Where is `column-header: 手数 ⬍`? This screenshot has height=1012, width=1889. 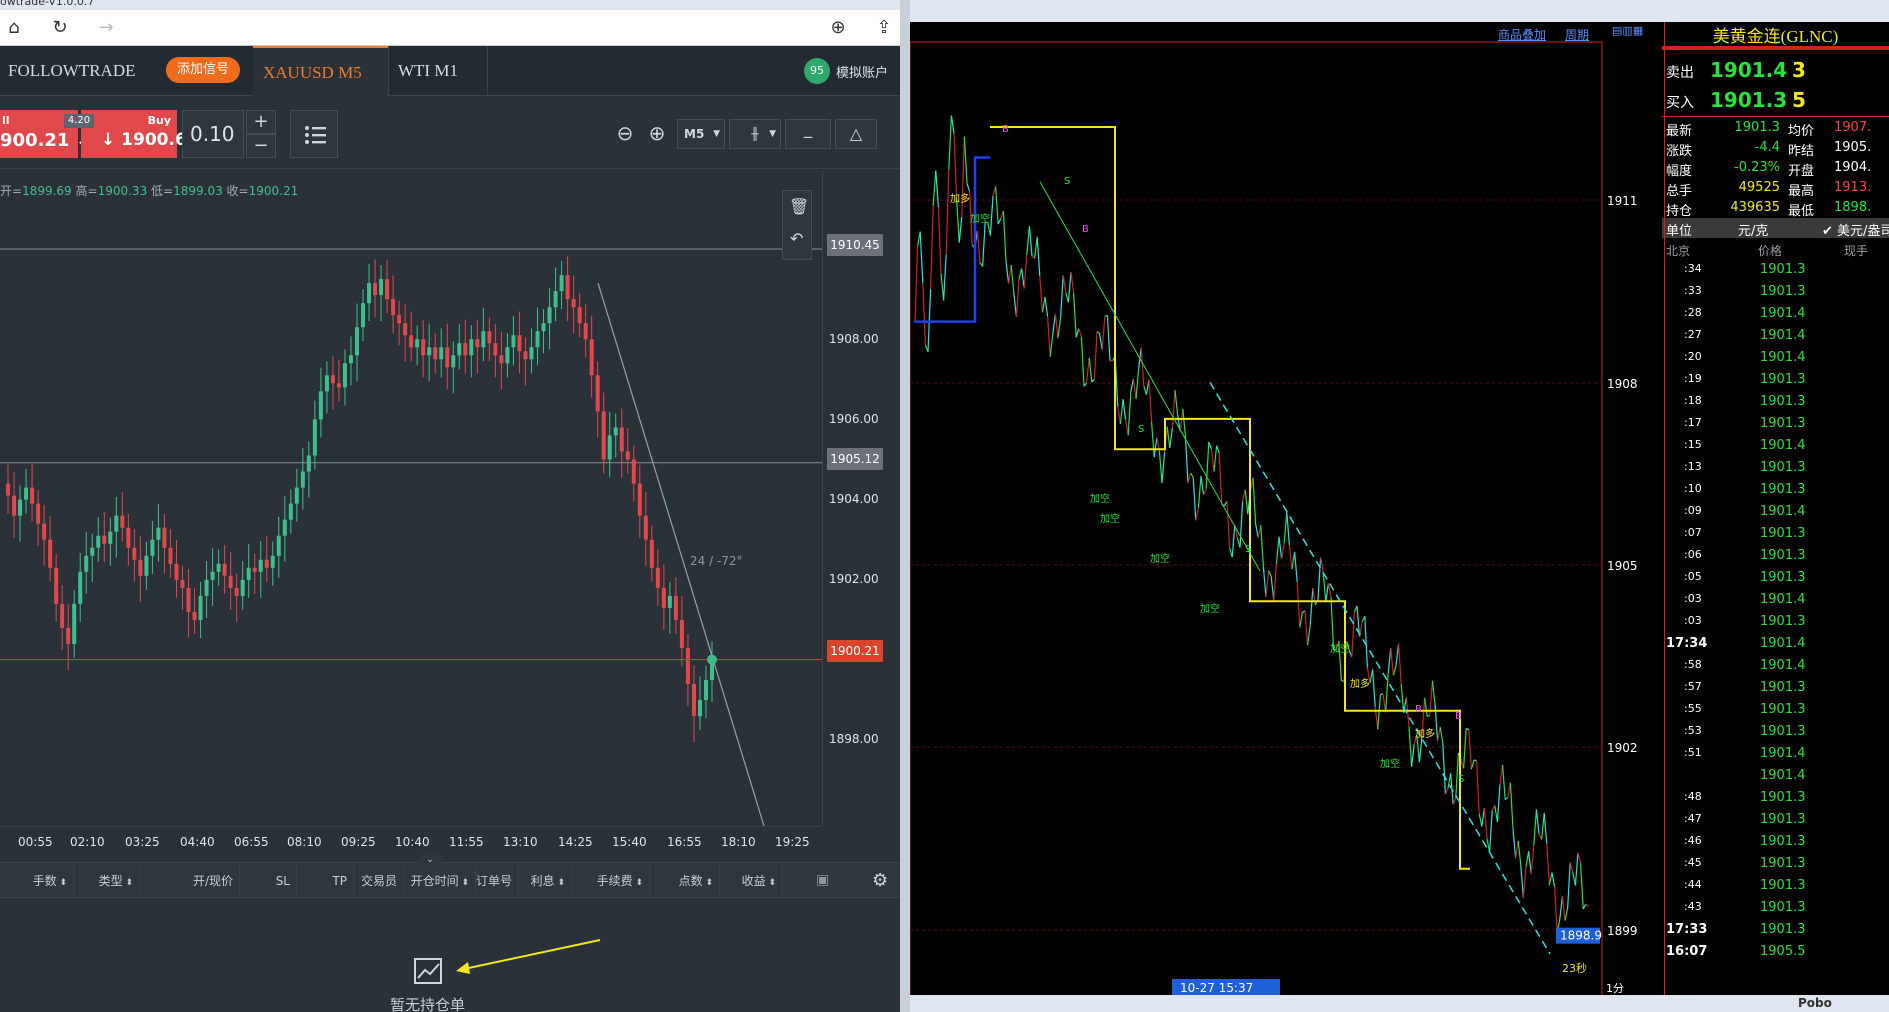 column-header: 手数 ⬍ is located at coordinates (37, 881).